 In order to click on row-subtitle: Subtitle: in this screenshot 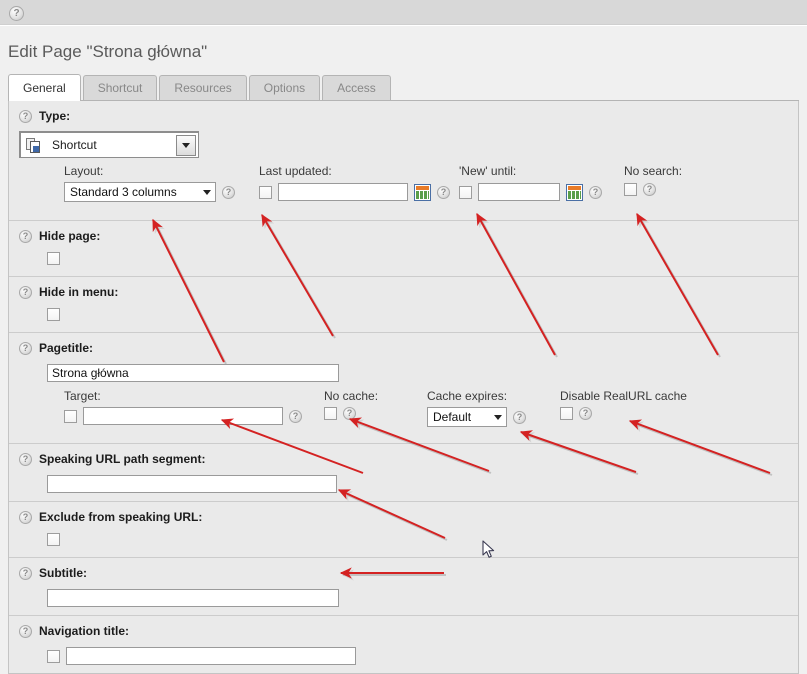, I will do `click(403, 587)`.